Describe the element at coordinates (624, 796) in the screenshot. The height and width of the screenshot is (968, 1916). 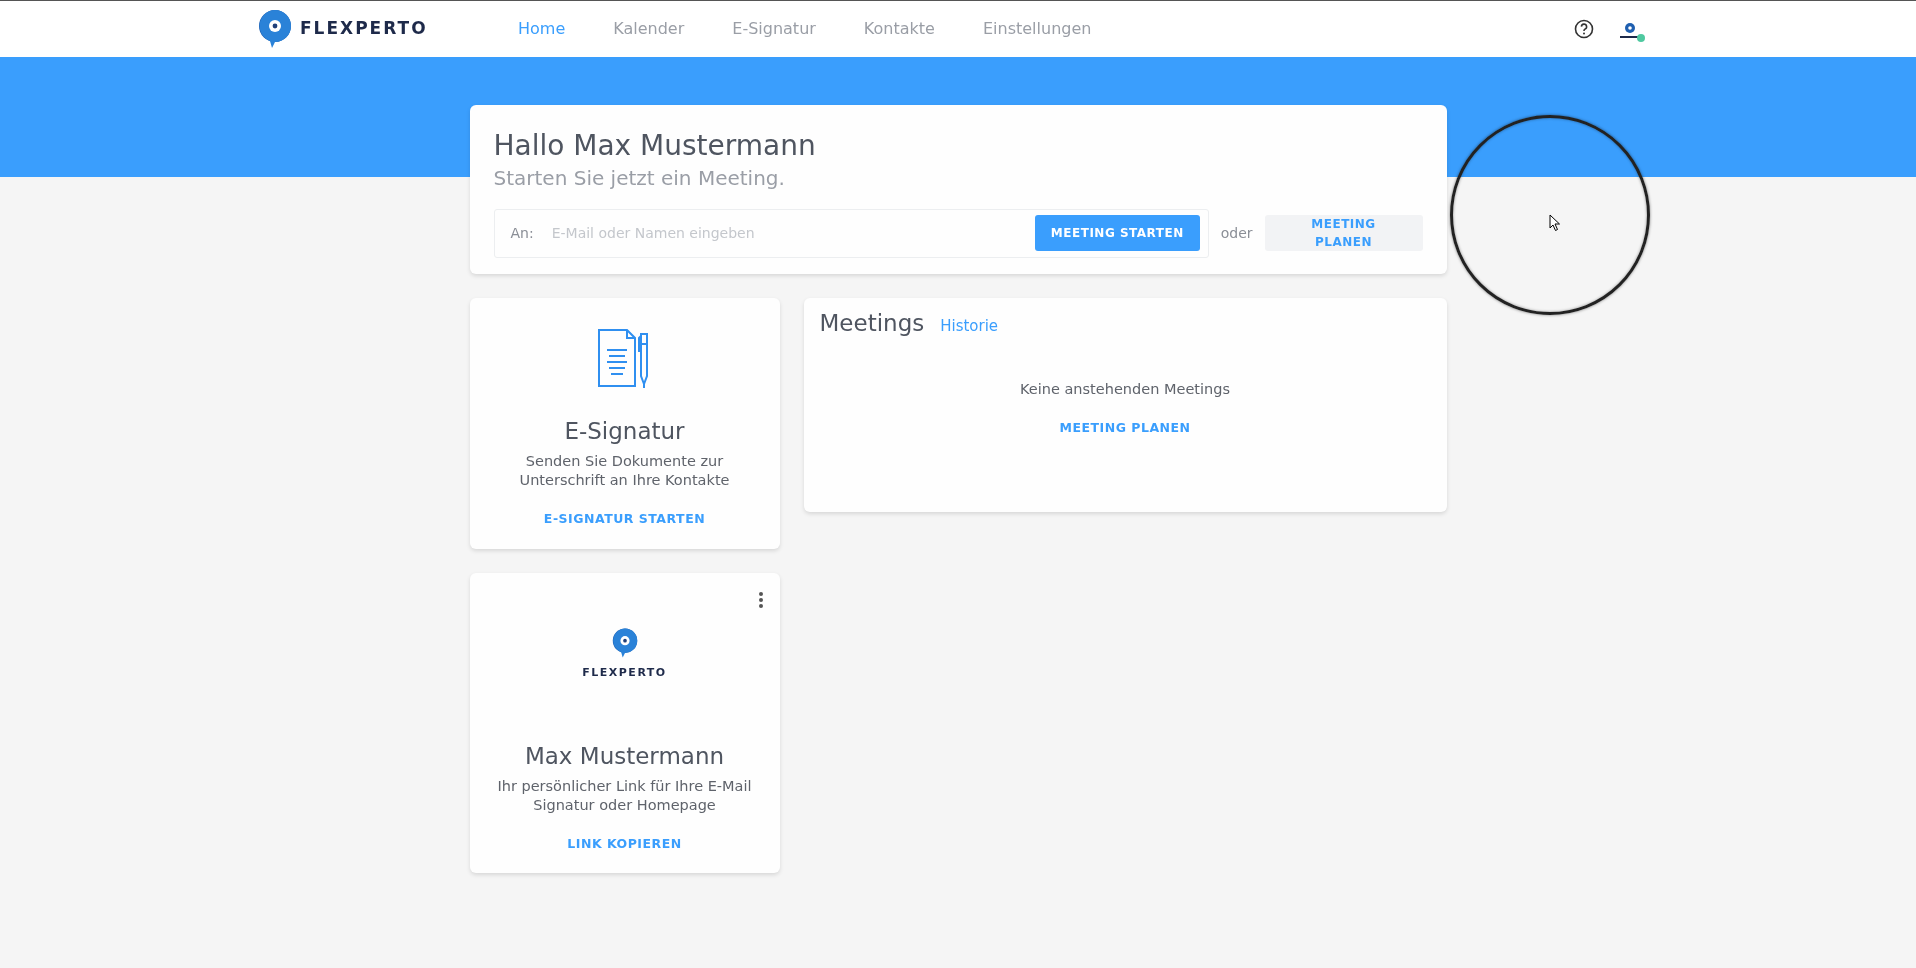
I see `card-description: Ihr persönlicher Link für Ihre E-Mail Signatur oder Homepage` at that location.